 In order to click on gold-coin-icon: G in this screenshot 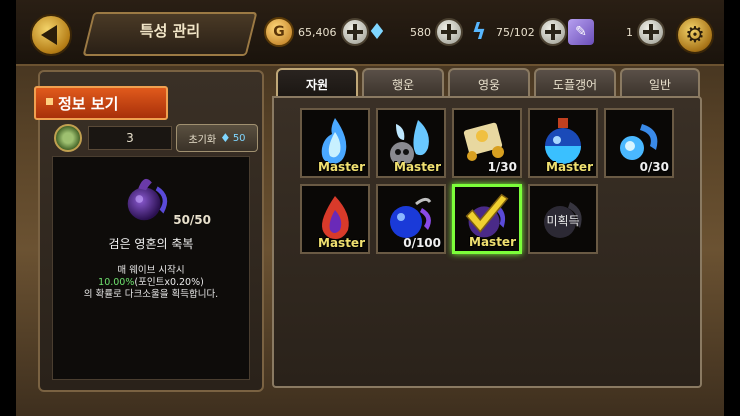, I will do `click(279, 32)`.